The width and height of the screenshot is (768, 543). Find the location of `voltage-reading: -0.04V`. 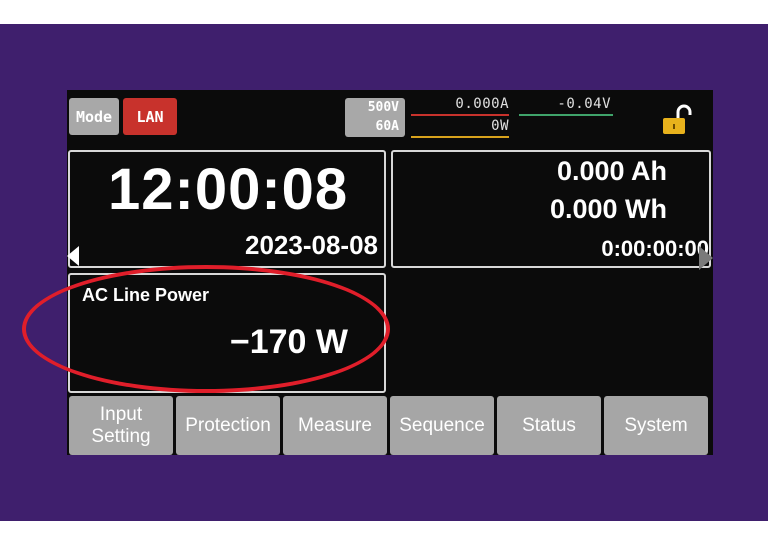

voltage-reading: -0.04V is located at coordinates (584, 104).